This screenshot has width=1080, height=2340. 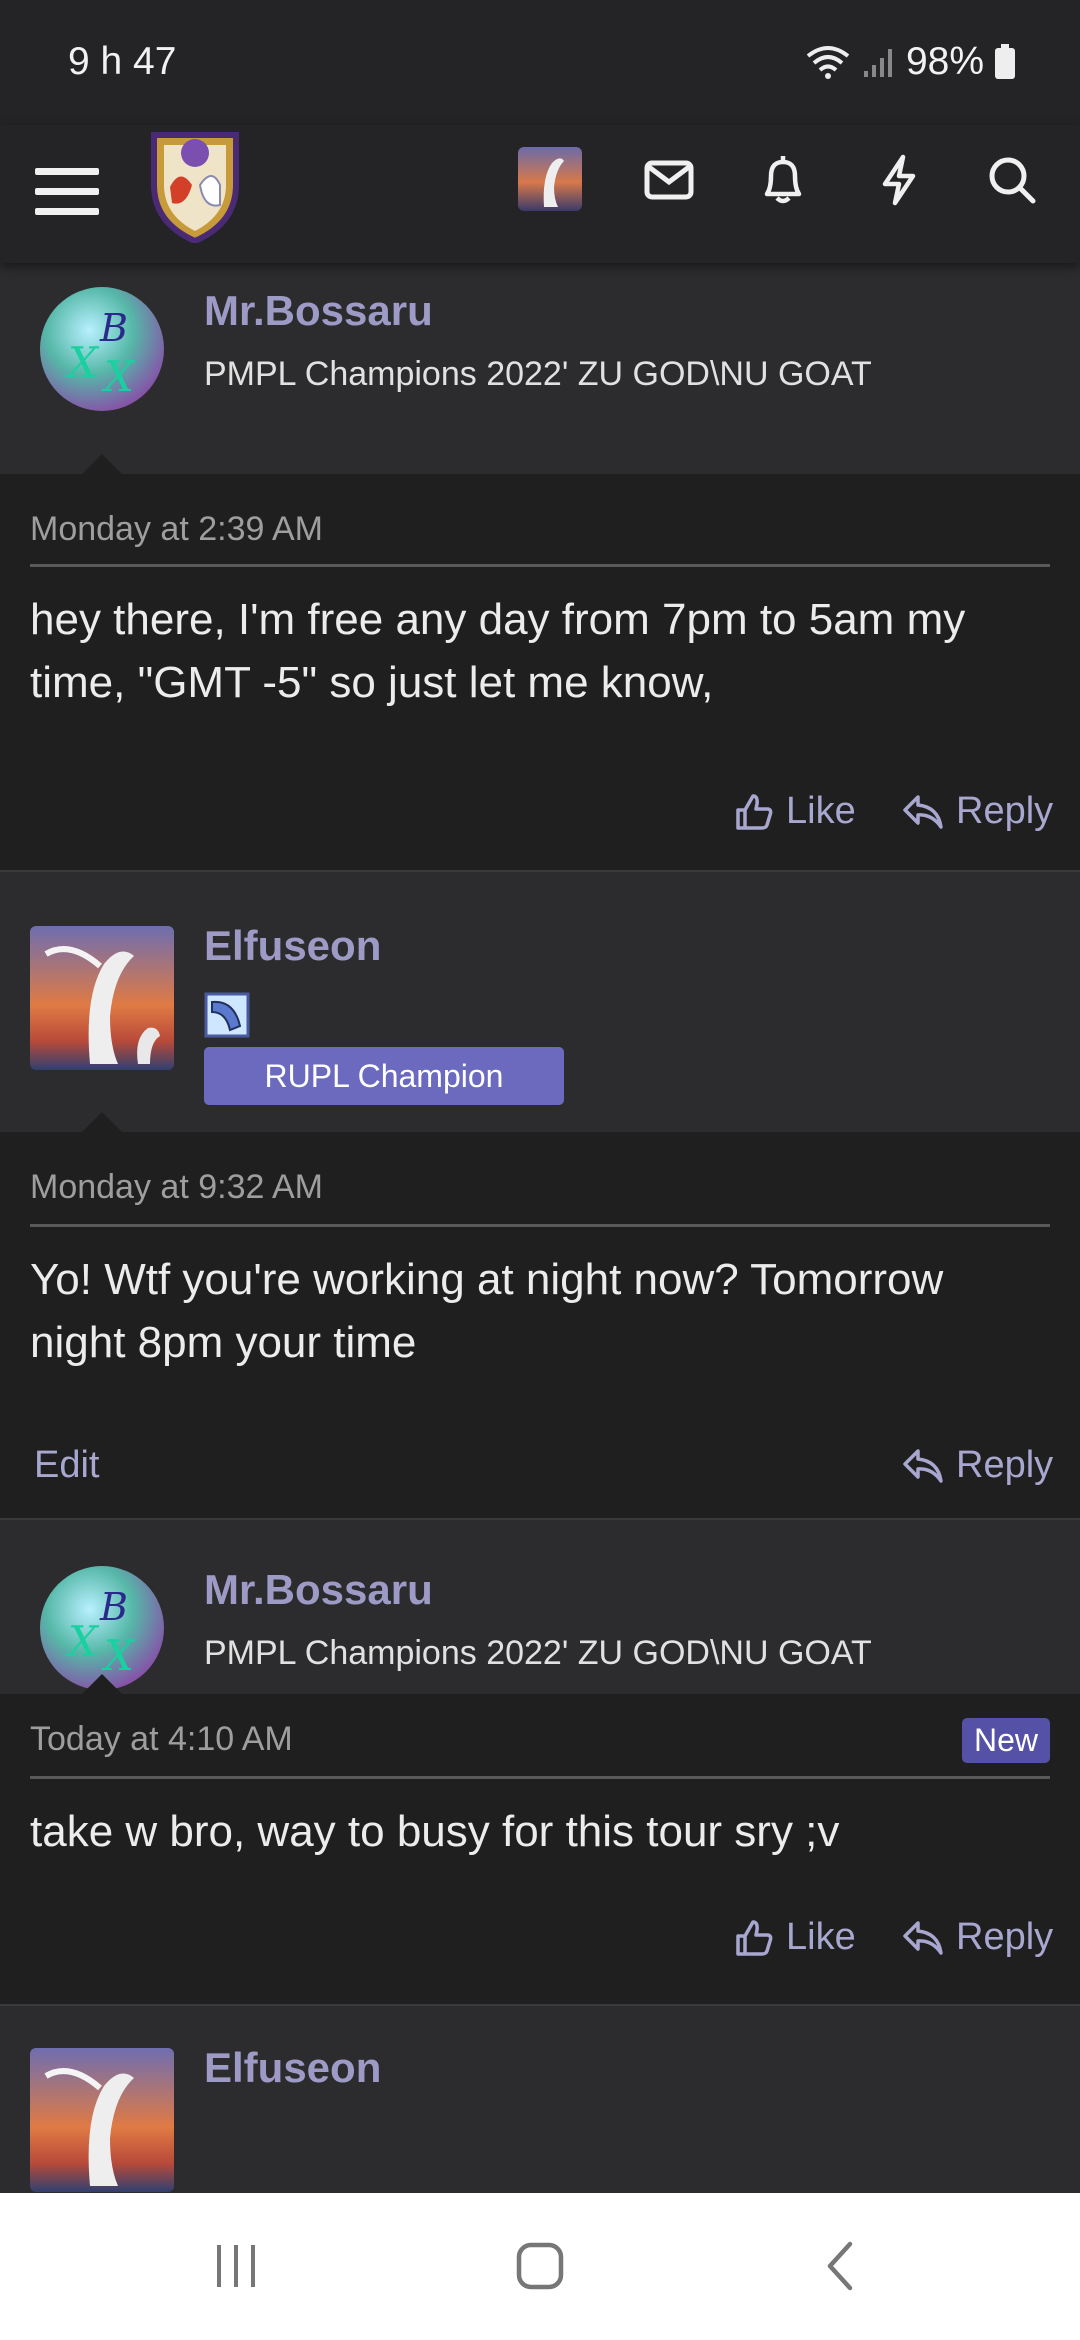 I want to click on forum-crest-logo, so click(x=195, y=185).